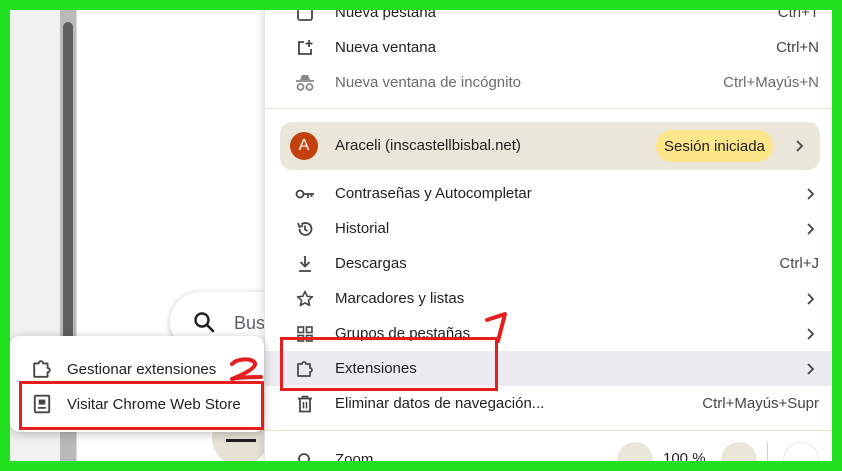 Image resolution: width=842 pixels, height=471 pixels. I want to click on menu-item-incognito: Nueva ventana de incógnito Ctrl+Mayús+N, so click(548, 82).